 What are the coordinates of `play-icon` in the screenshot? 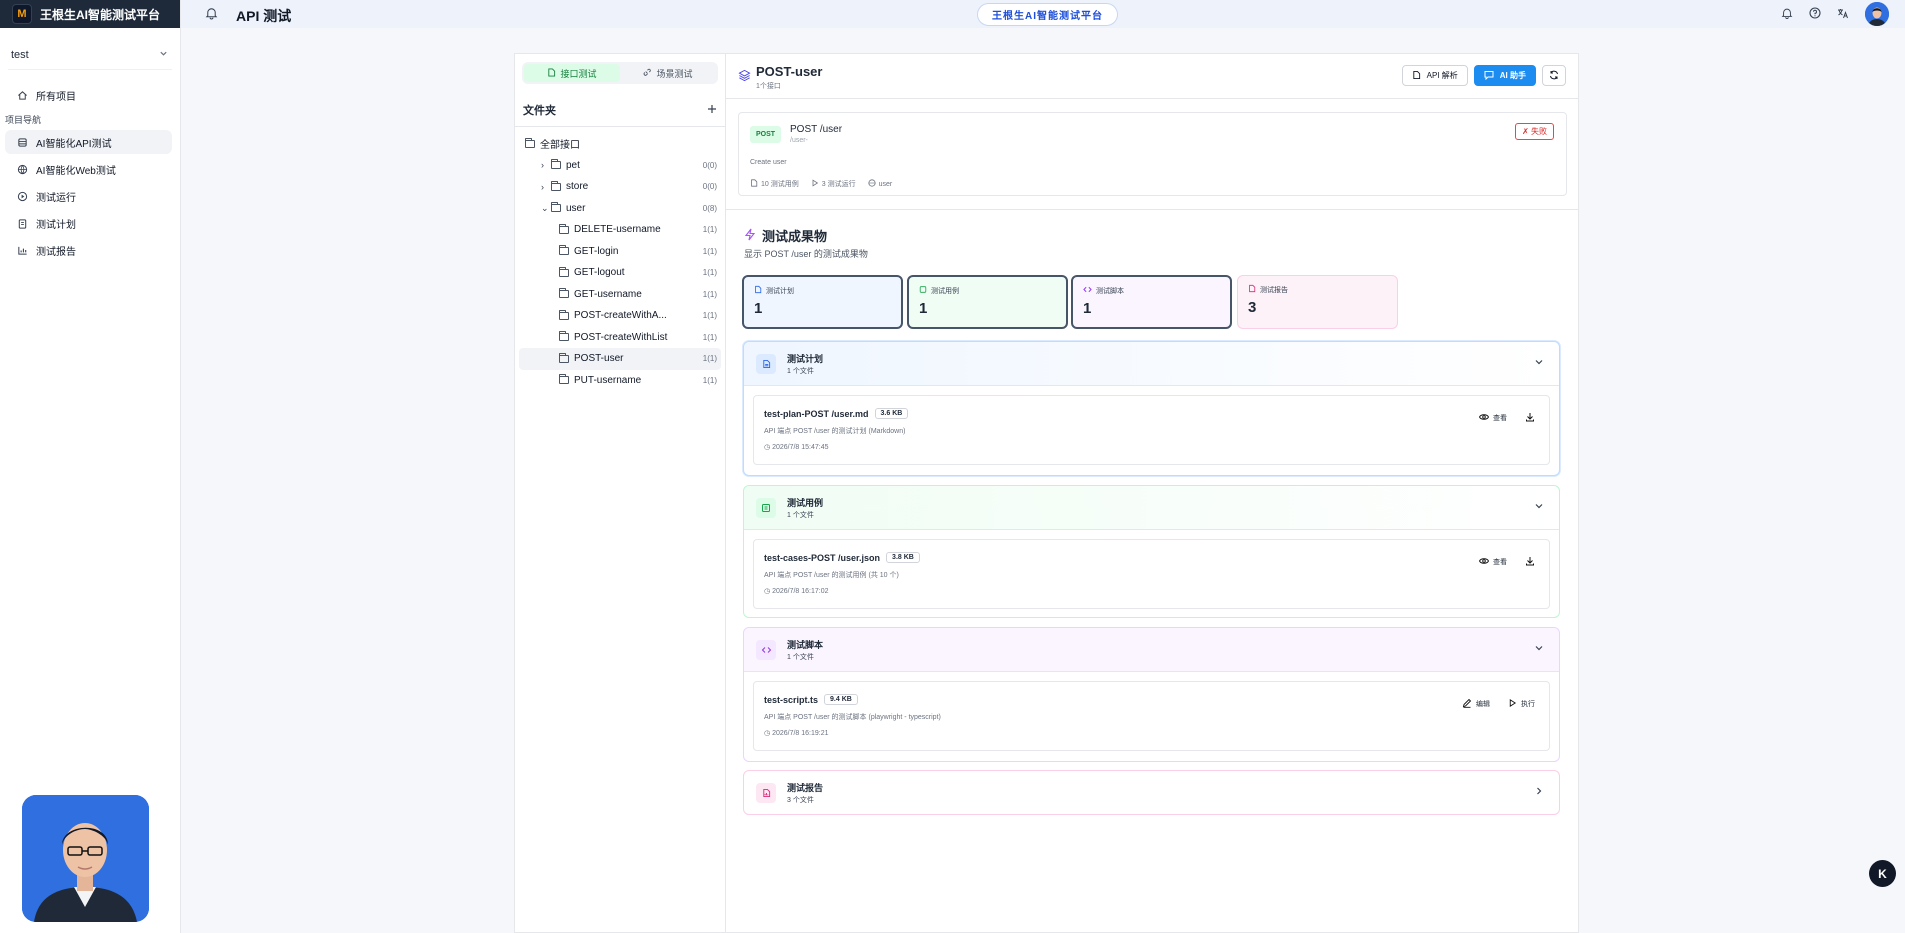 It's located at (22, 196).